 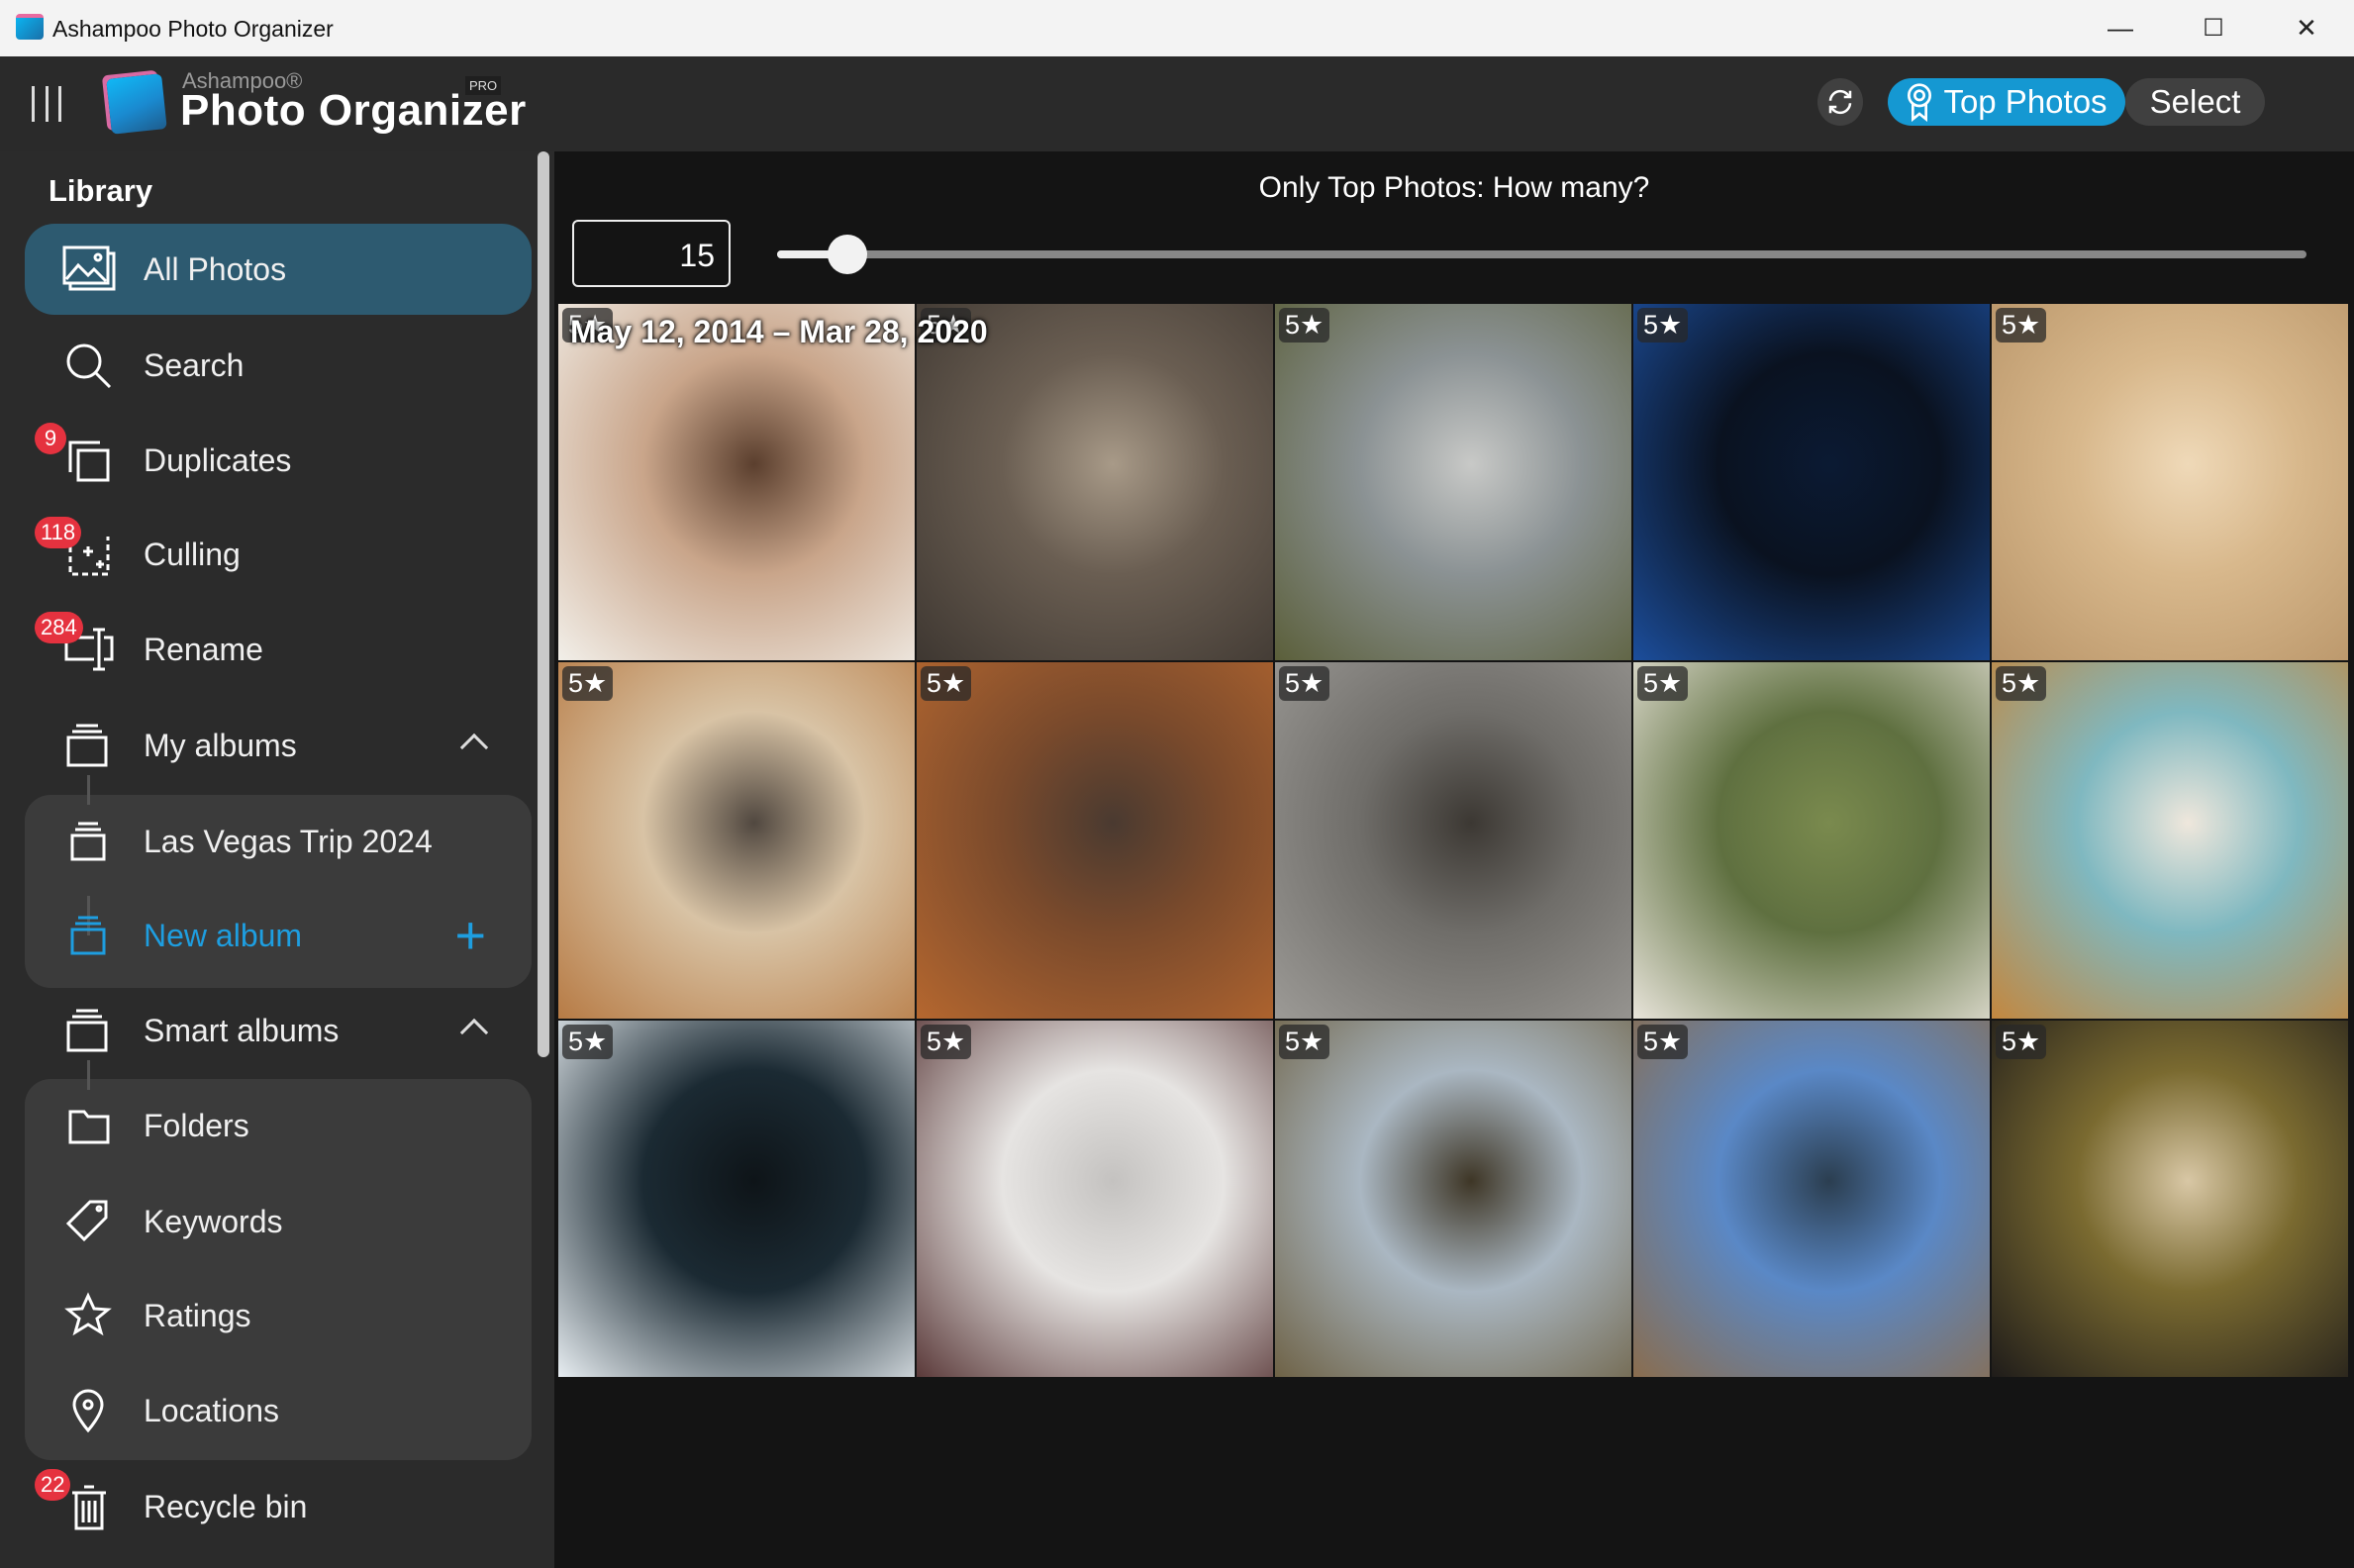 What do you see at coordinates (211, 1410) in the screenshot?
I see `sidebar-item-label: Locations` at bounding box center [211, 1410].